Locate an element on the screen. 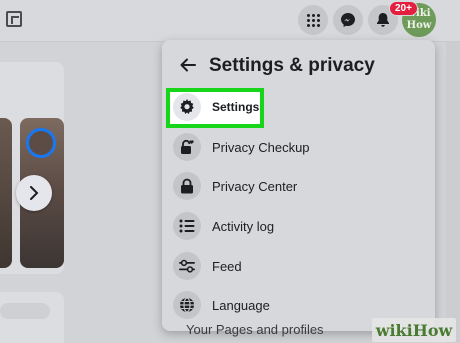  menu-item-feed: Feed is located at coordinates (295, 266).